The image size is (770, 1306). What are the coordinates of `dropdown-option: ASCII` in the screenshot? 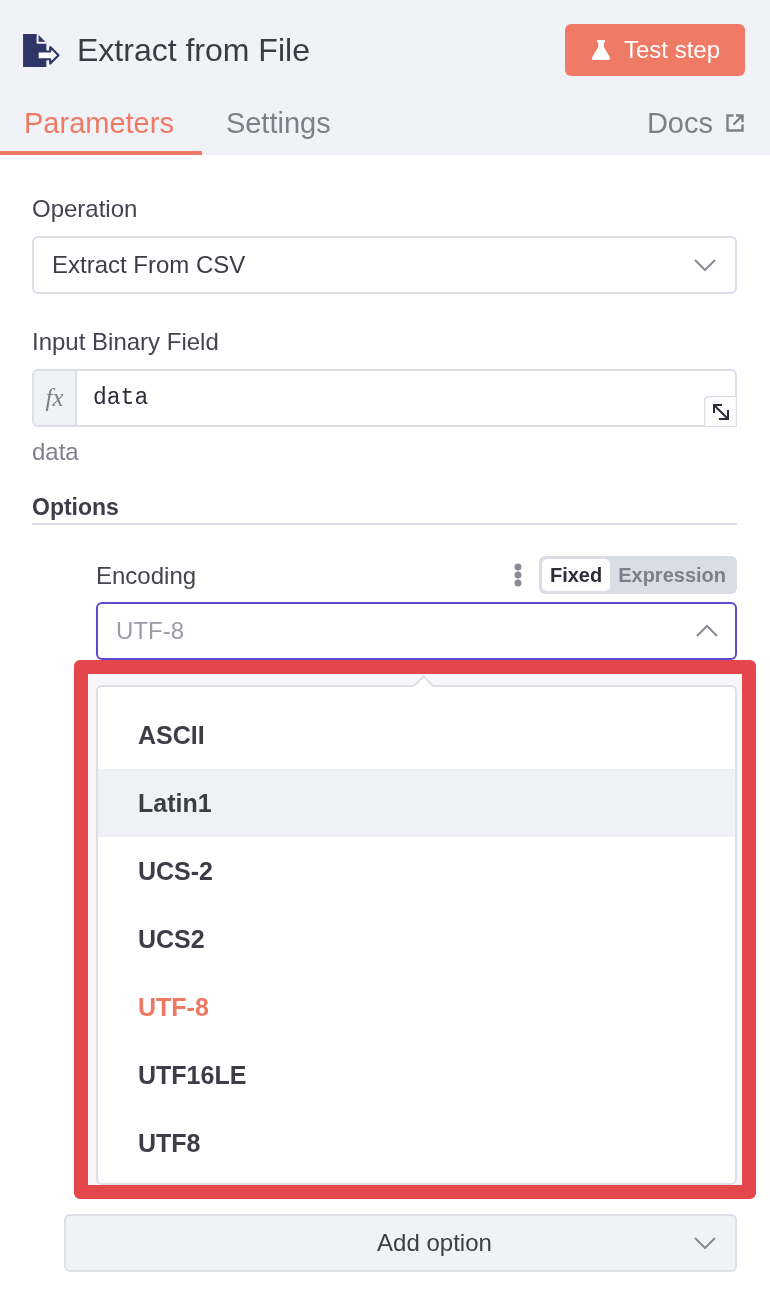 It's located at (416, 735).